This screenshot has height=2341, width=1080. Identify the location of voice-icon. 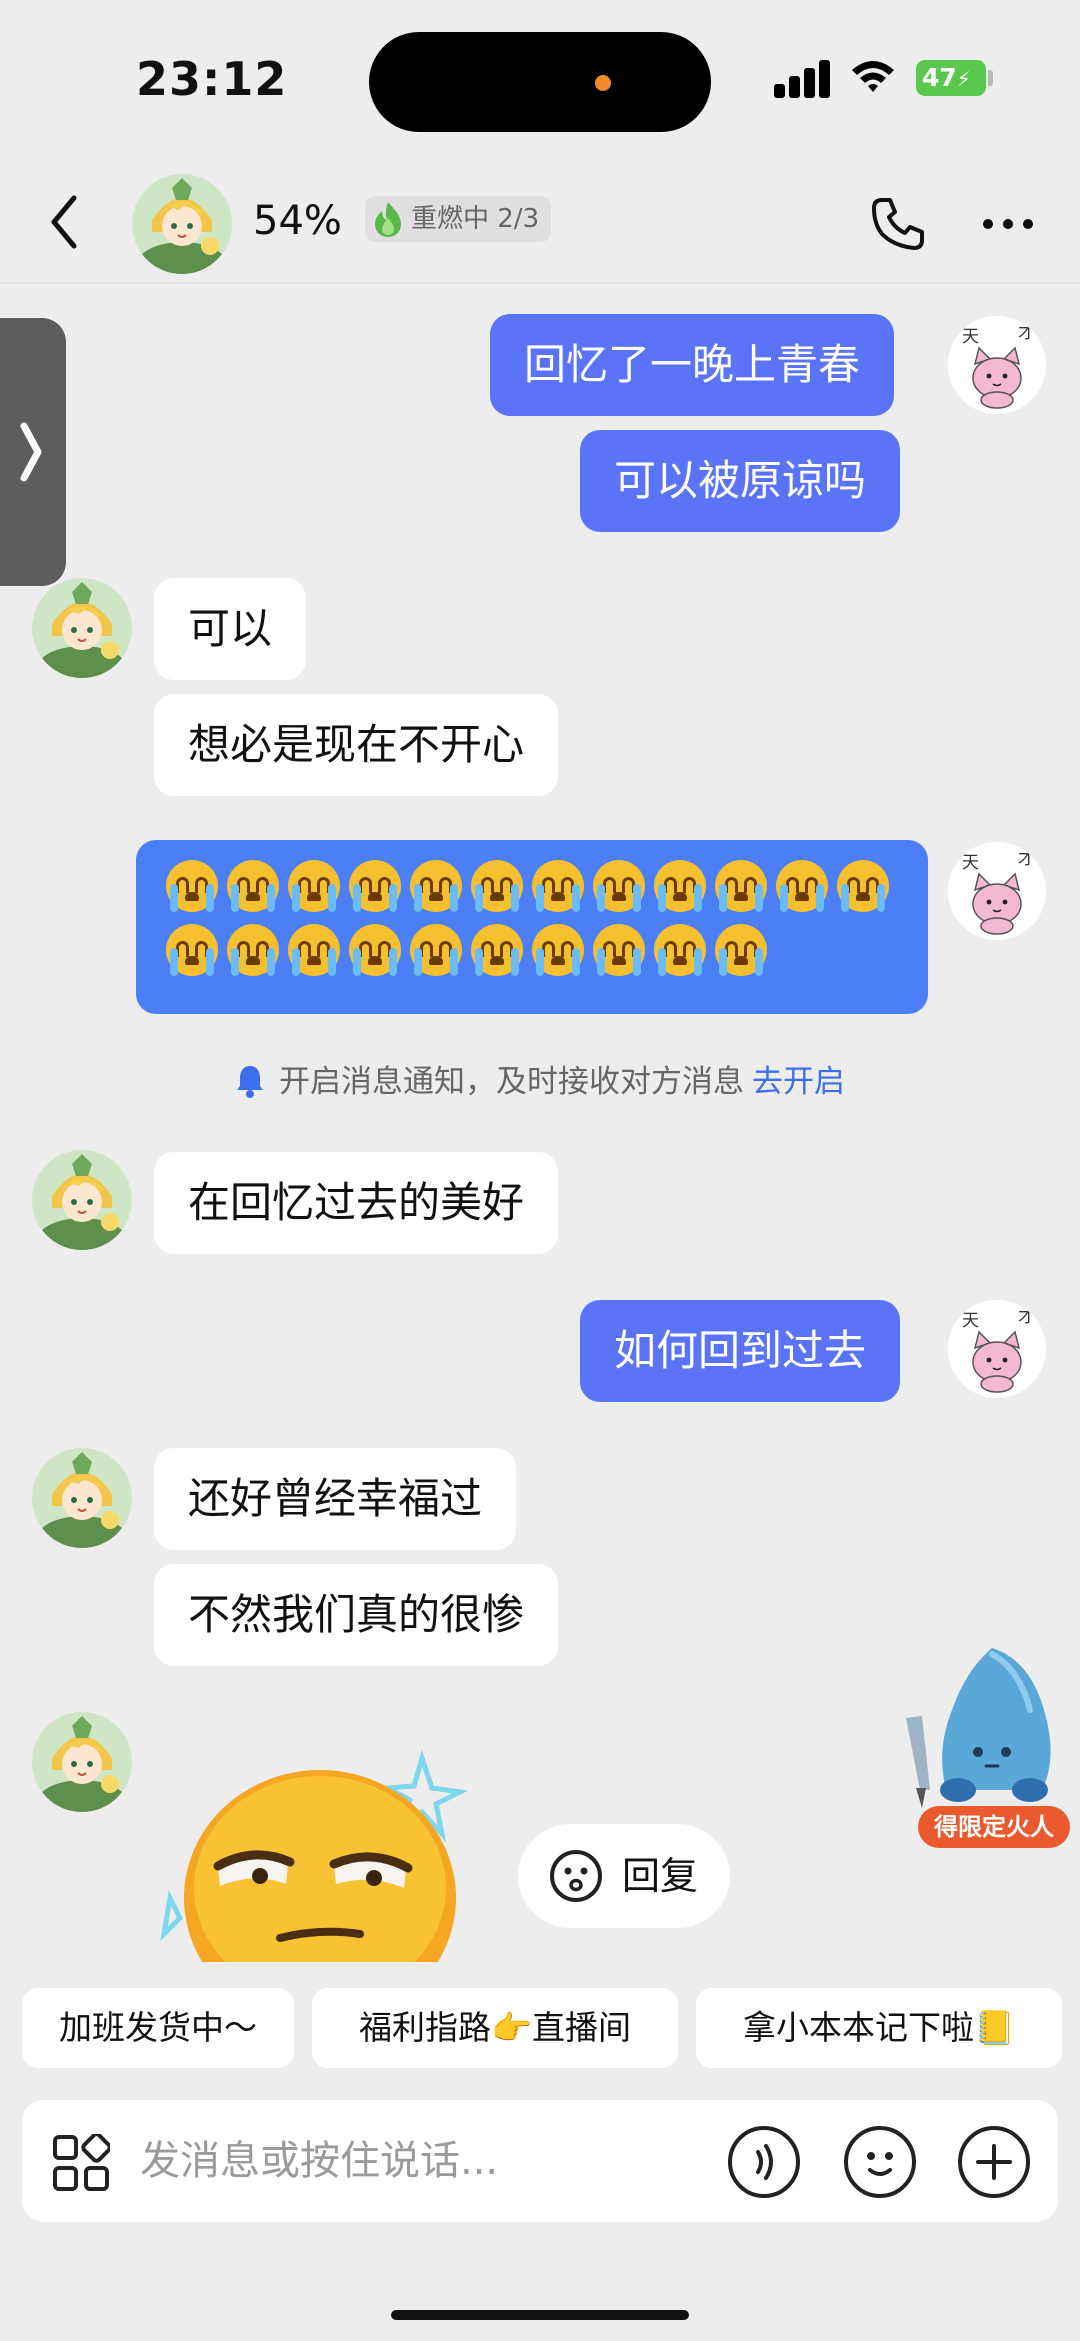
(764, 2162).